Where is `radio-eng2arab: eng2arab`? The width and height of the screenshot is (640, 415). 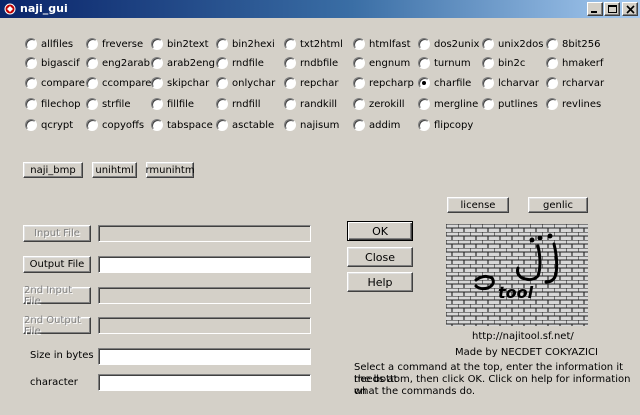
radio-eng2arab: eng2arab is located at coordinates (118, 63).